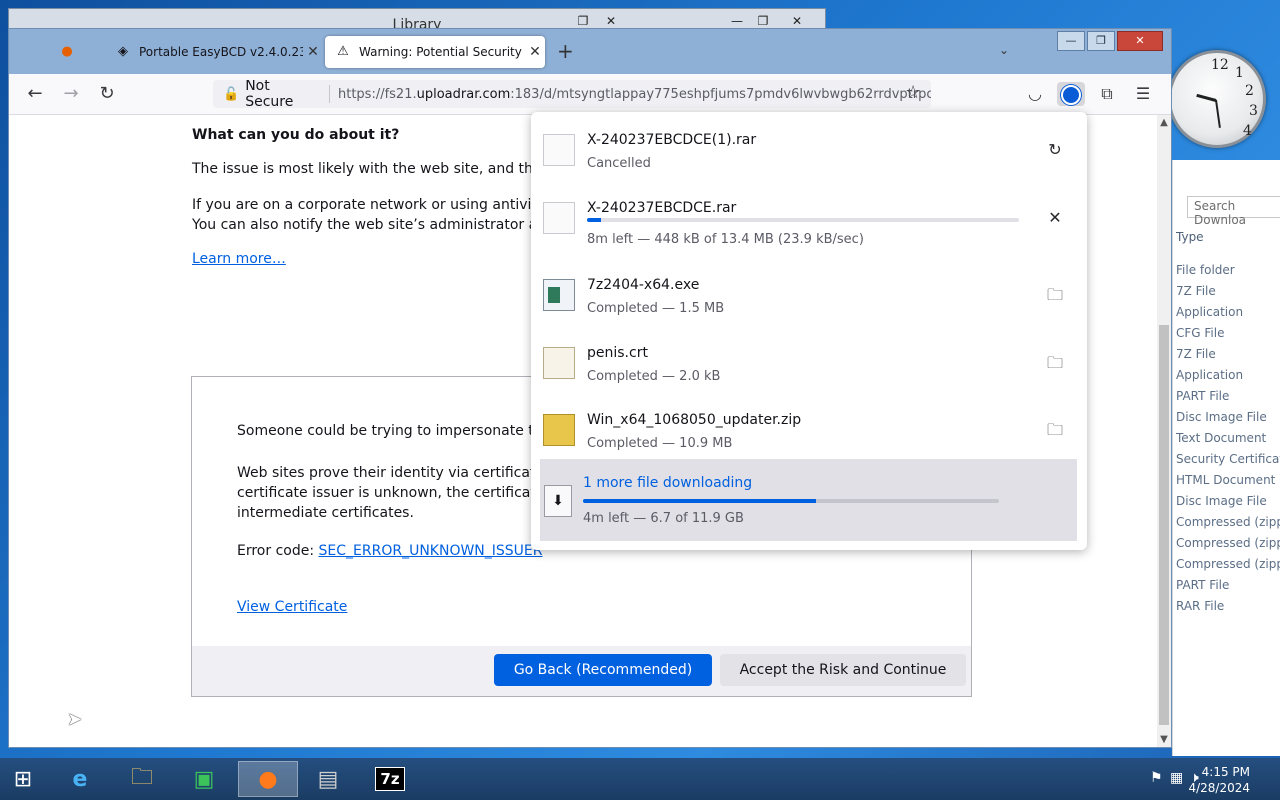 Image resolution: width=1280 pixels, height=800 pixels. Describe the element at coordinates (1228, 480) in the screenshot. I see `file-type-cell: HTML Document` at that location.